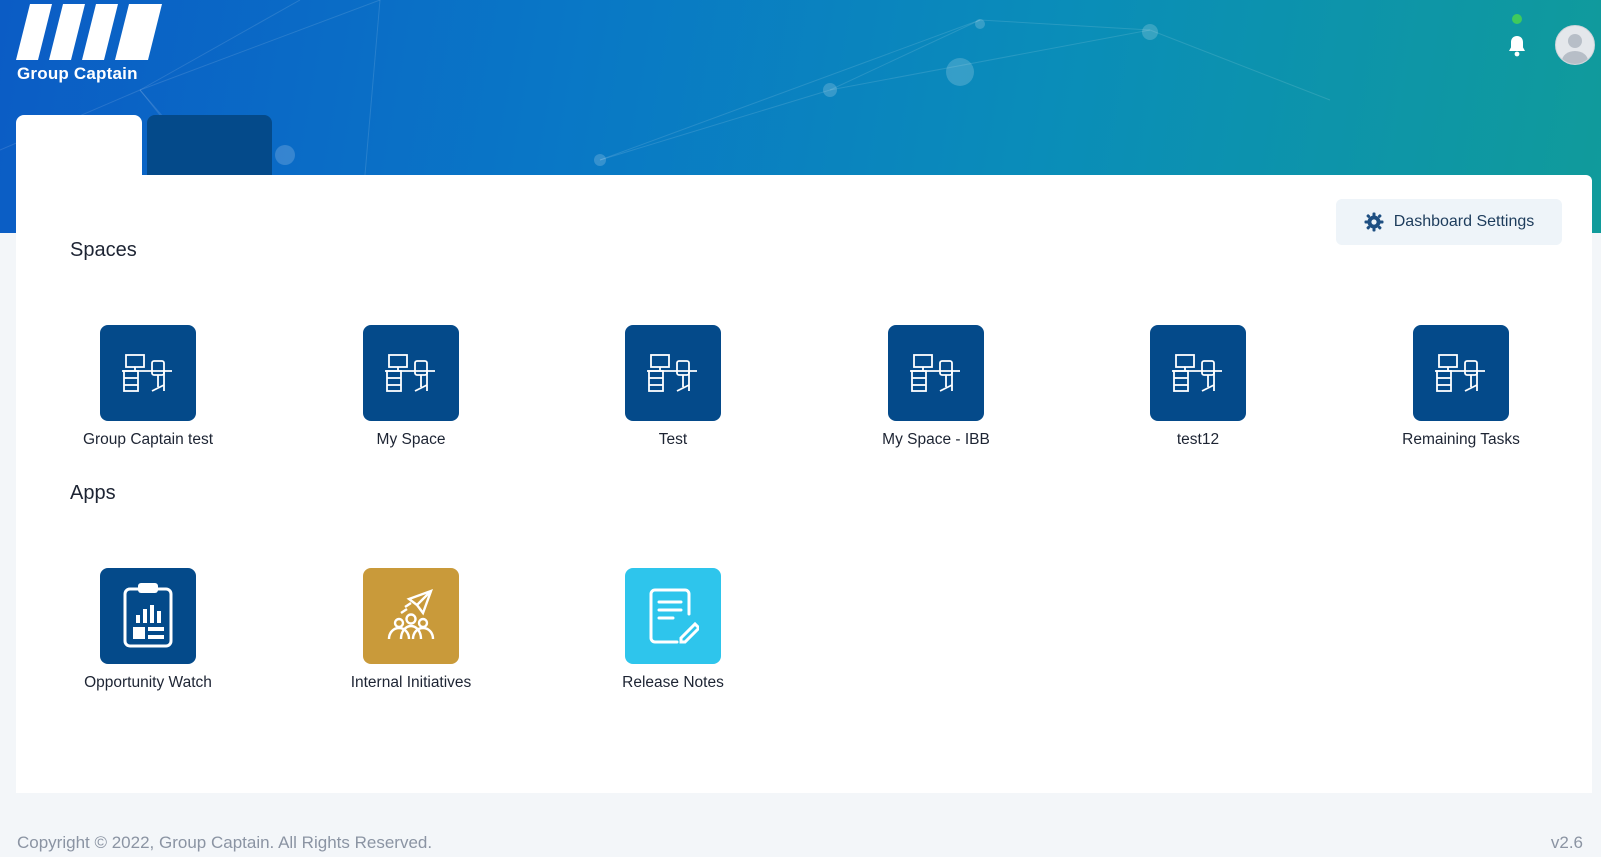 The height and width of the screenshot is (857, 1601). What do you see at coordinates (411, 616) in the screenshot?
I see `team-launch-icon` at bounding box center [411, 616].